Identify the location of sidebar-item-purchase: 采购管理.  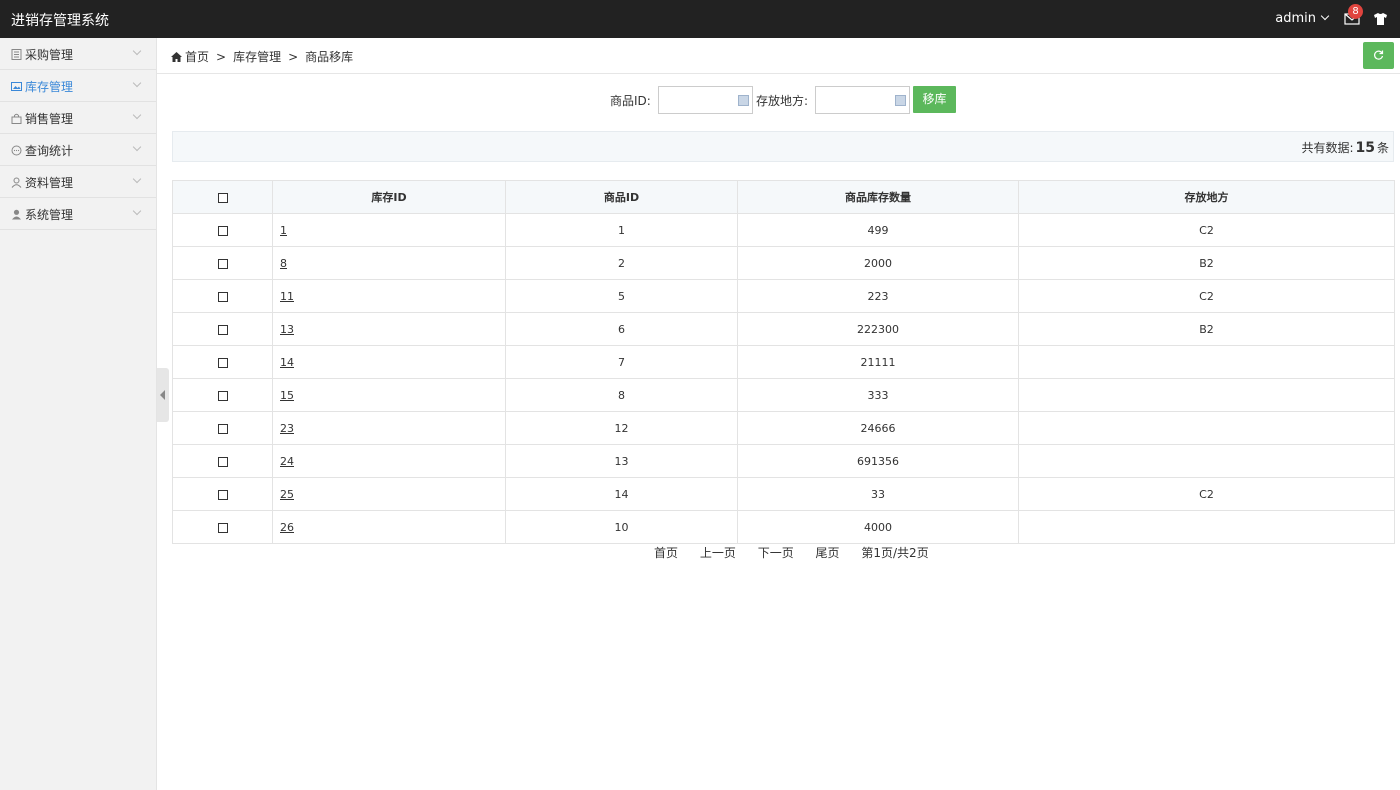
(78, 54).